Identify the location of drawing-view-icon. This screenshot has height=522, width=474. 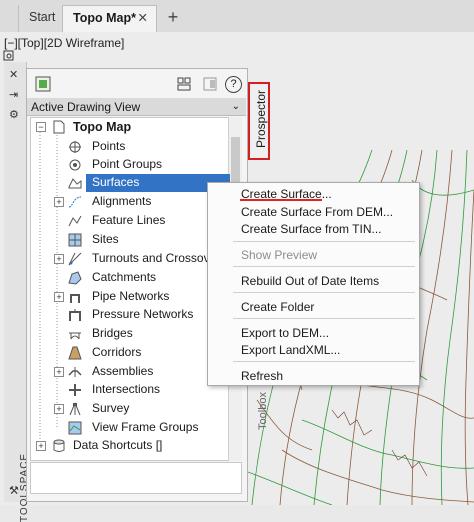
(43, 84).